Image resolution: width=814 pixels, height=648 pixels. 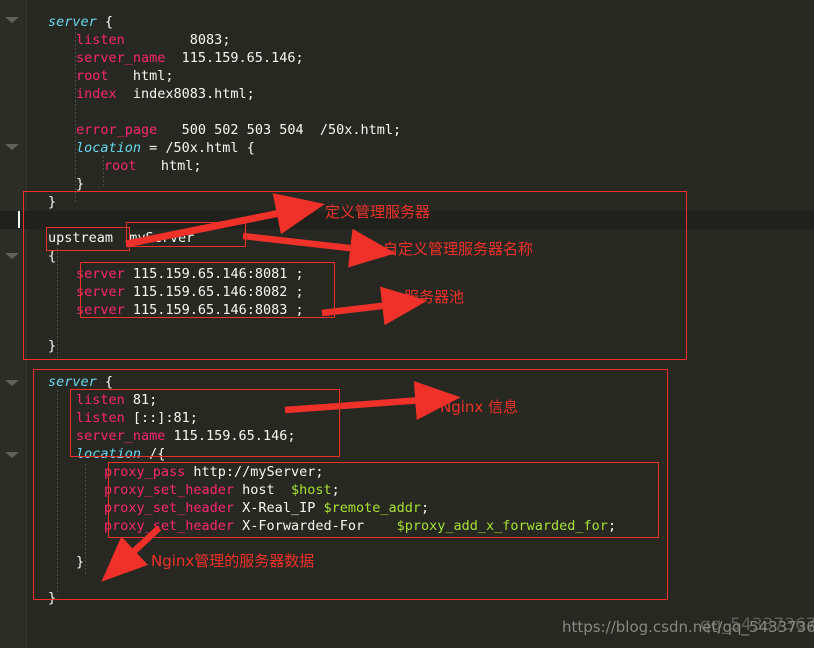 What do you see at coordinates (145, 472) in the screenshot?
I see `code-token: proxy_pass` at bounding box center [145, 472].